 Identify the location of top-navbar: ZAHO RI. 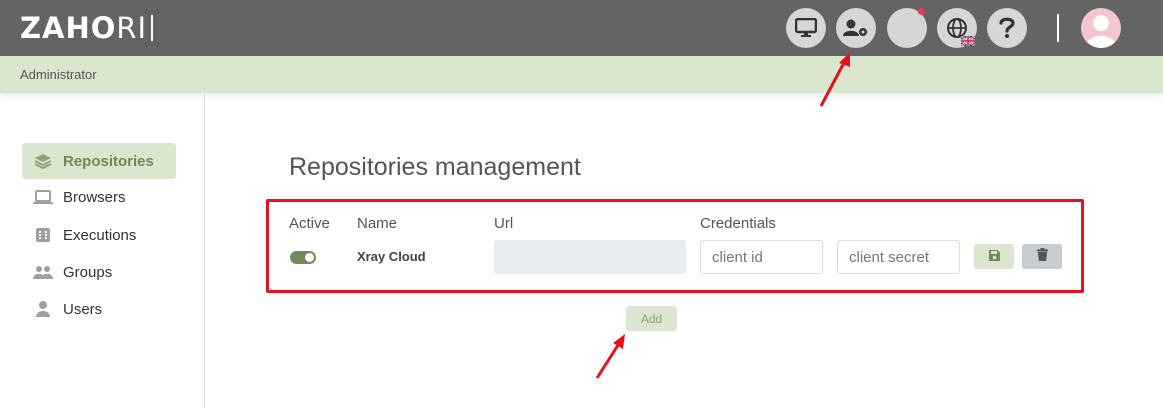
(581, 28).